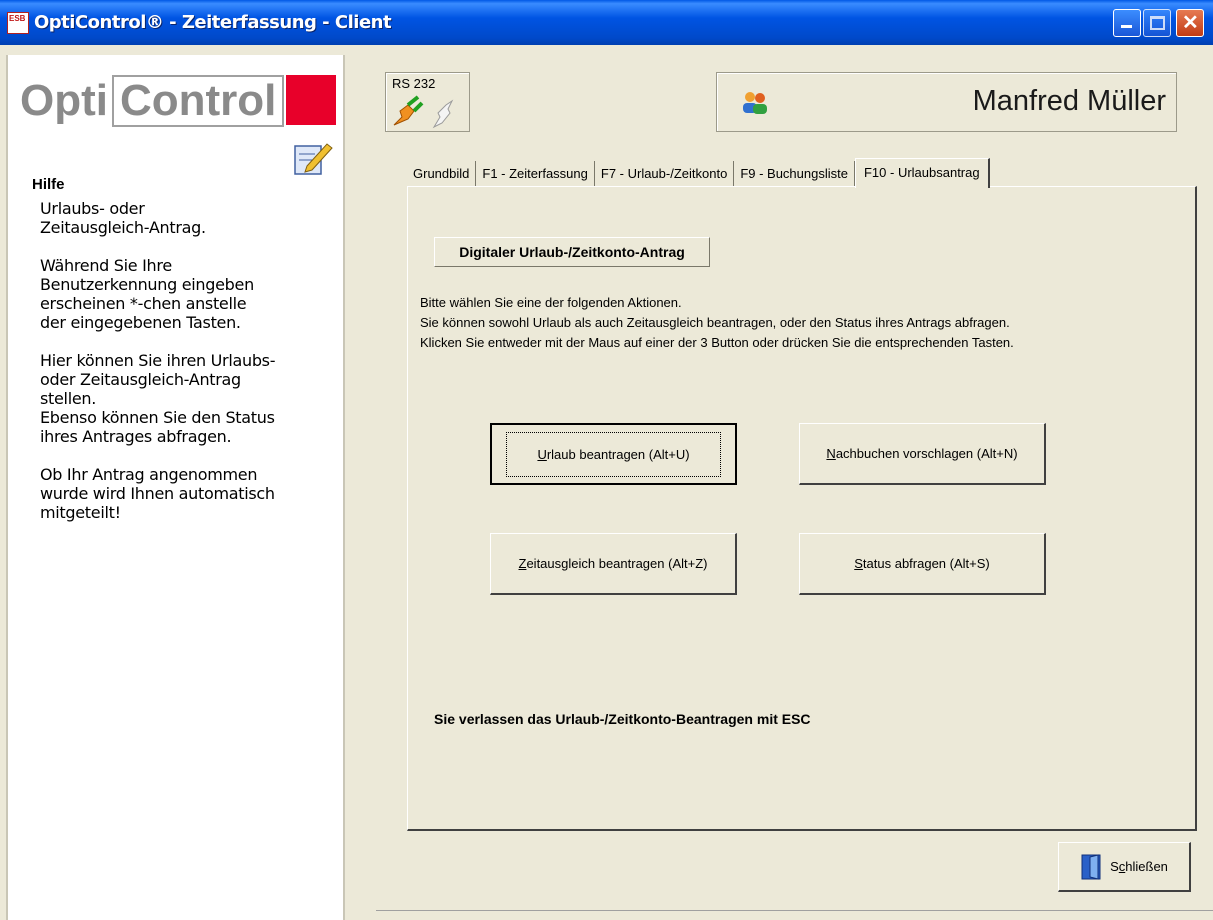 The image size is (1213, 920). What do you see at coordinates (123, 218) in the screenshot?
I see `help-paragraph: Urlaubs- oder Zeitausgleich-Antrag.` at bounding box center [123, 218].